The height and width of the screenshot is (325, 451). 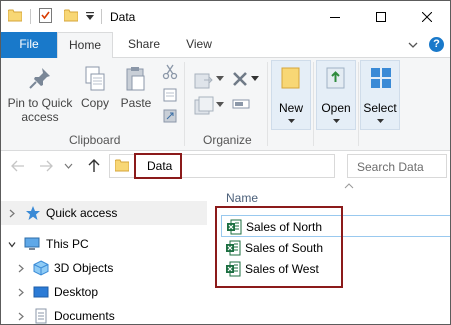 What do you see at coordinates (436, 44) in the screenshot?
I see `help-button: ?` at bounding box center [436, 44].